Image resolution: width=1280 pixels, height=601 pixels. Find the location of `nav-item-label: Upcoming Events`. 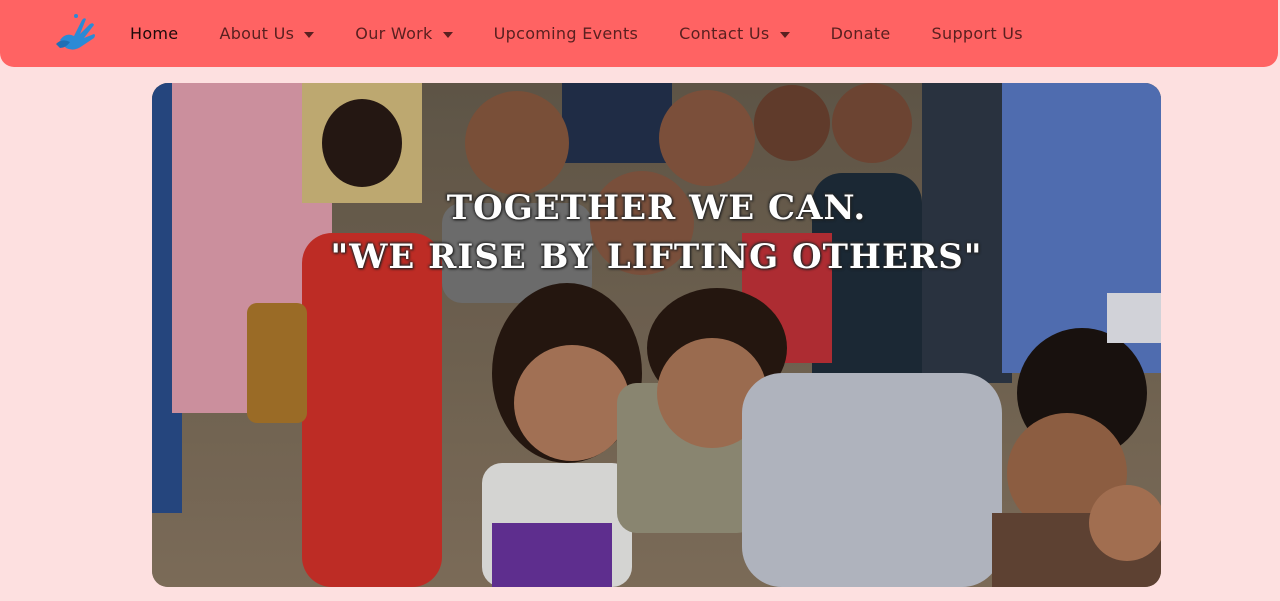

nav-item-label: Upcoming Events is located at coordinates (566, 33).